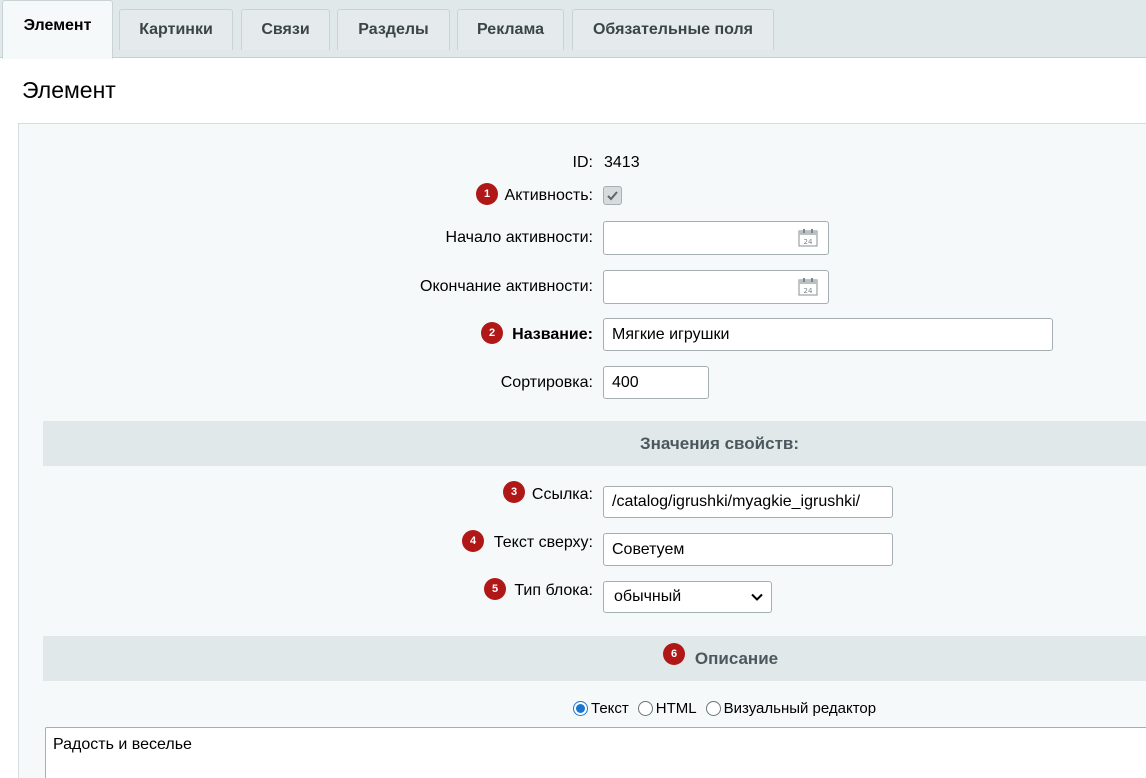 This screenshot has width=1146, height=778. I want to click on description-header: Описание, so click(594, 658).